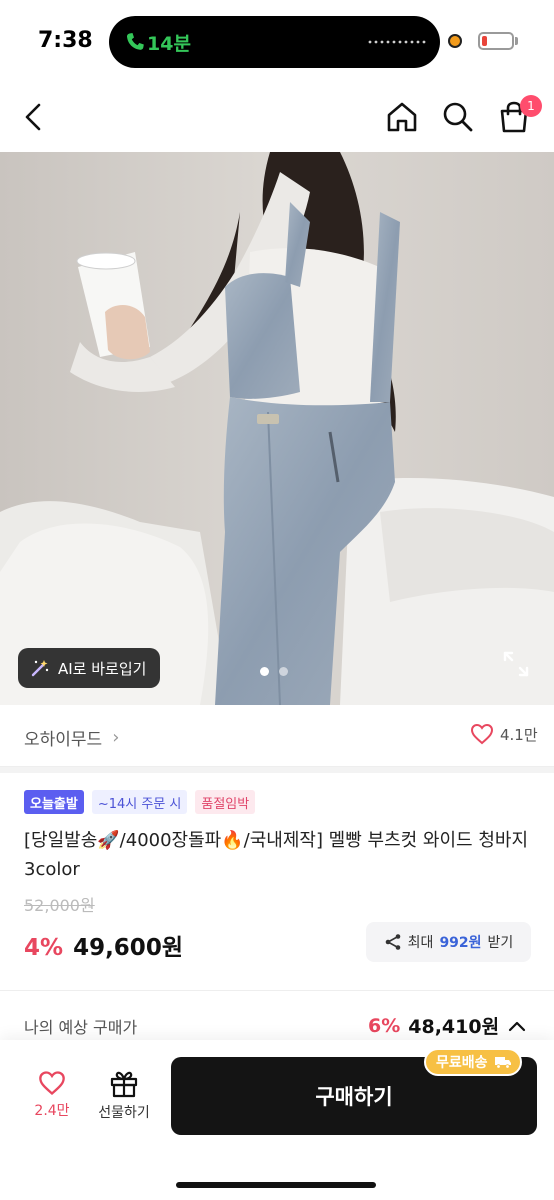 The image size is (554, 1200). What do you see at coordinates (277, 1120) in the screenshot?
I see `bottom-action-bar: 2.4만 선물하기 구매하기 무료배송` at bounding box center [277, 1120].